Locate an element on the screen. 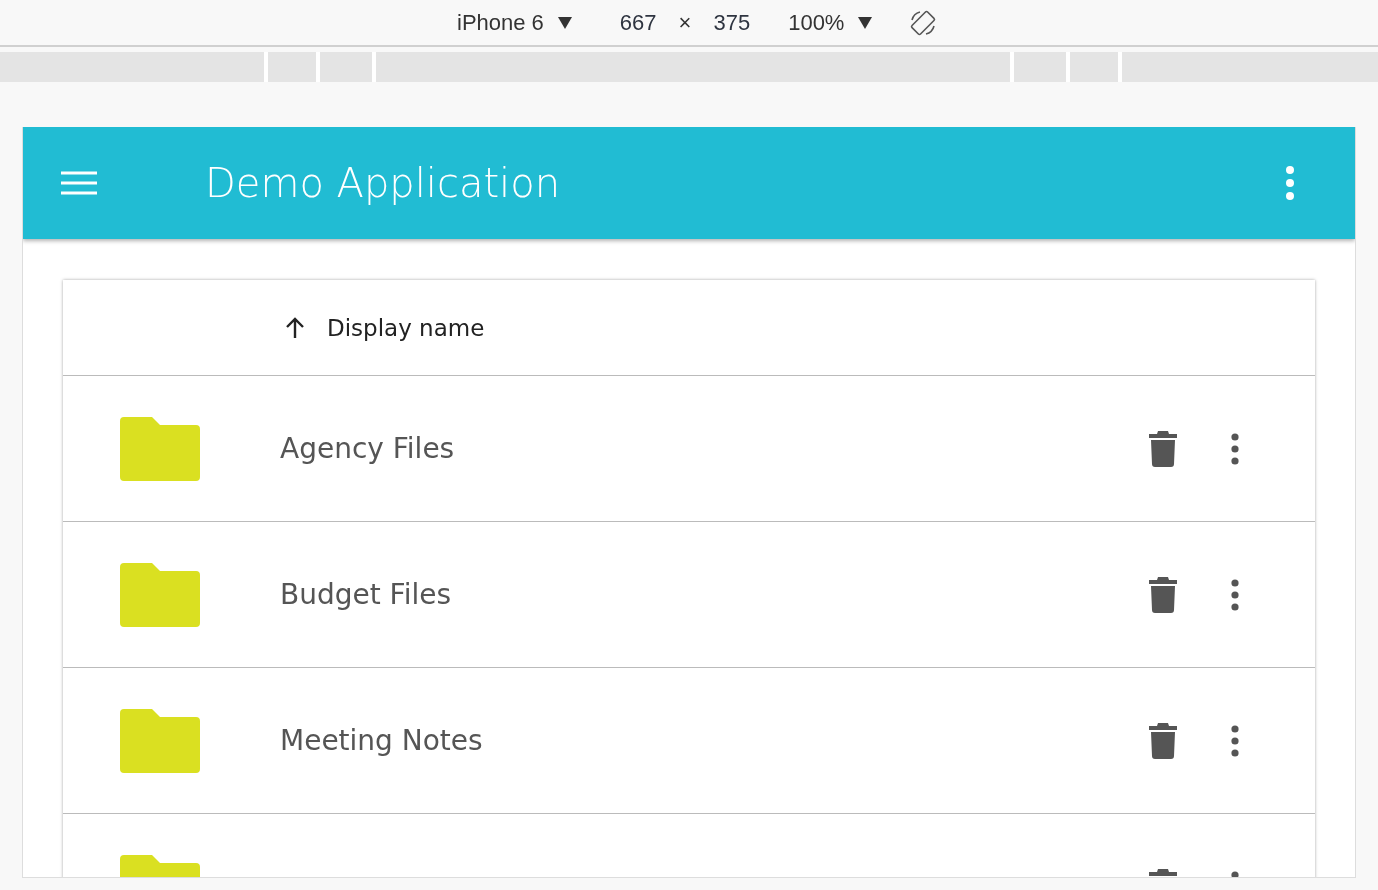 This screenshot has width=1378, height=890. height-value: 375 is located at coordinates (732, 22).